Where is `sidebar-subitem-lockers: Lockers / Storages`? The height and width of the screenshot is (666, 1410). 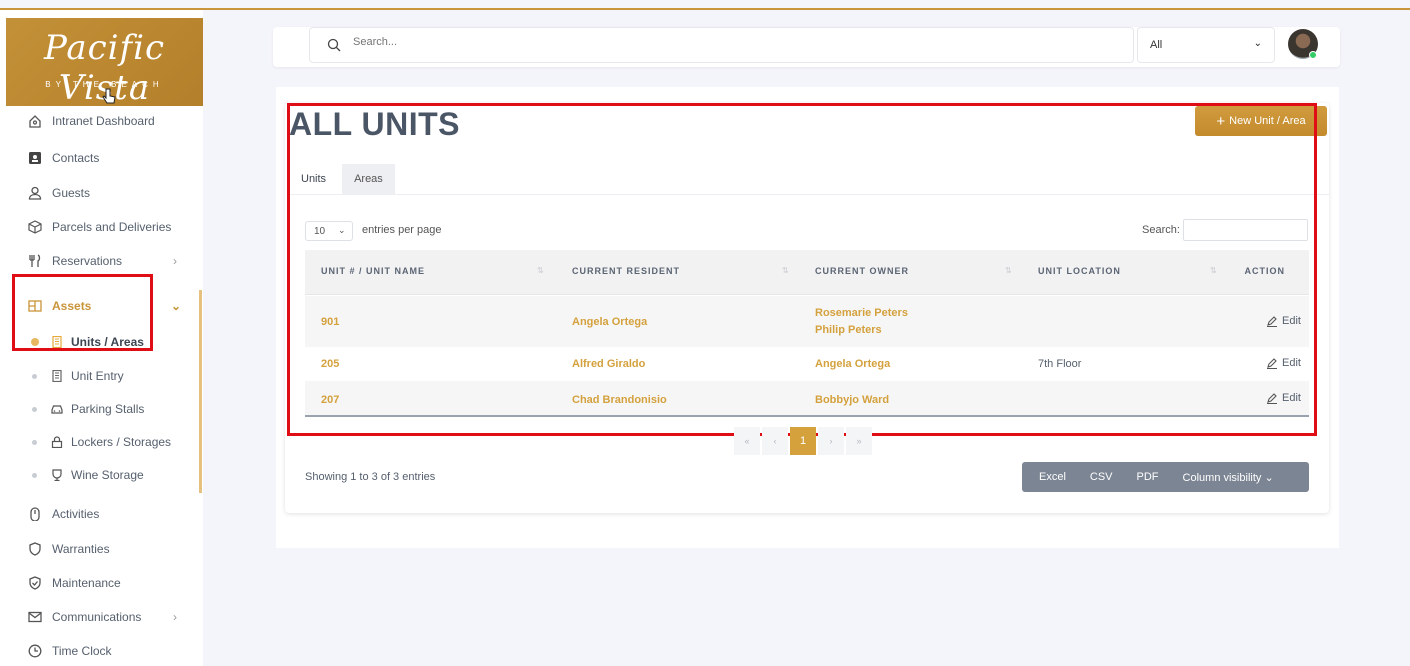 sidebar-subitem-lockers: Lockers / Storages is located at coordinates (101, 442).